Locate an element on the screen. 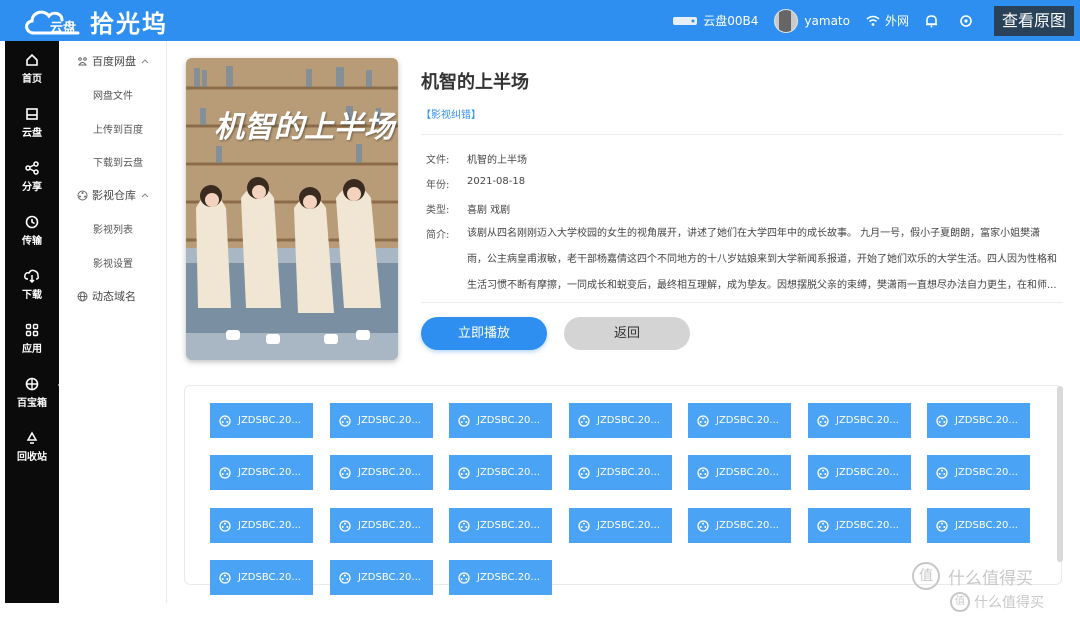  report-error-link: 【影视纠错】 is located at coordinates (451, 113).